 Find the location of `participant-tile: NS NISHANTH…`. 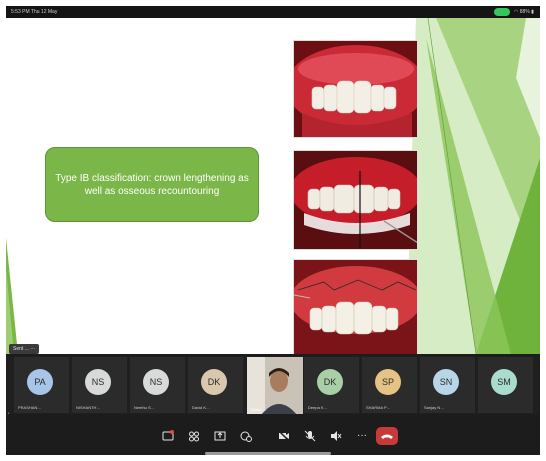

participant-tile: NS NISHANTH… is located at coordinates (99, 385).